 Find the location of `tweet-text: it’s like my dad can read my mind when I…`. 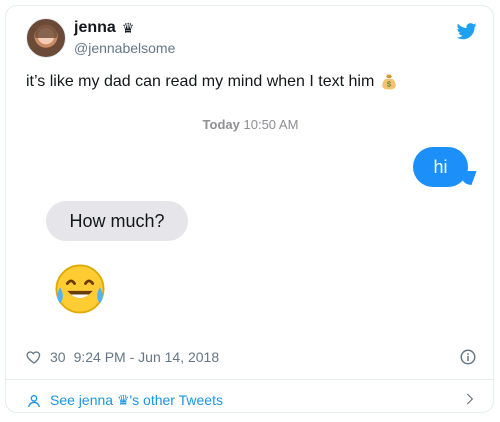

tweet-text: it’s like my dad can read my mind when I… is located at coordinates (212, 82).